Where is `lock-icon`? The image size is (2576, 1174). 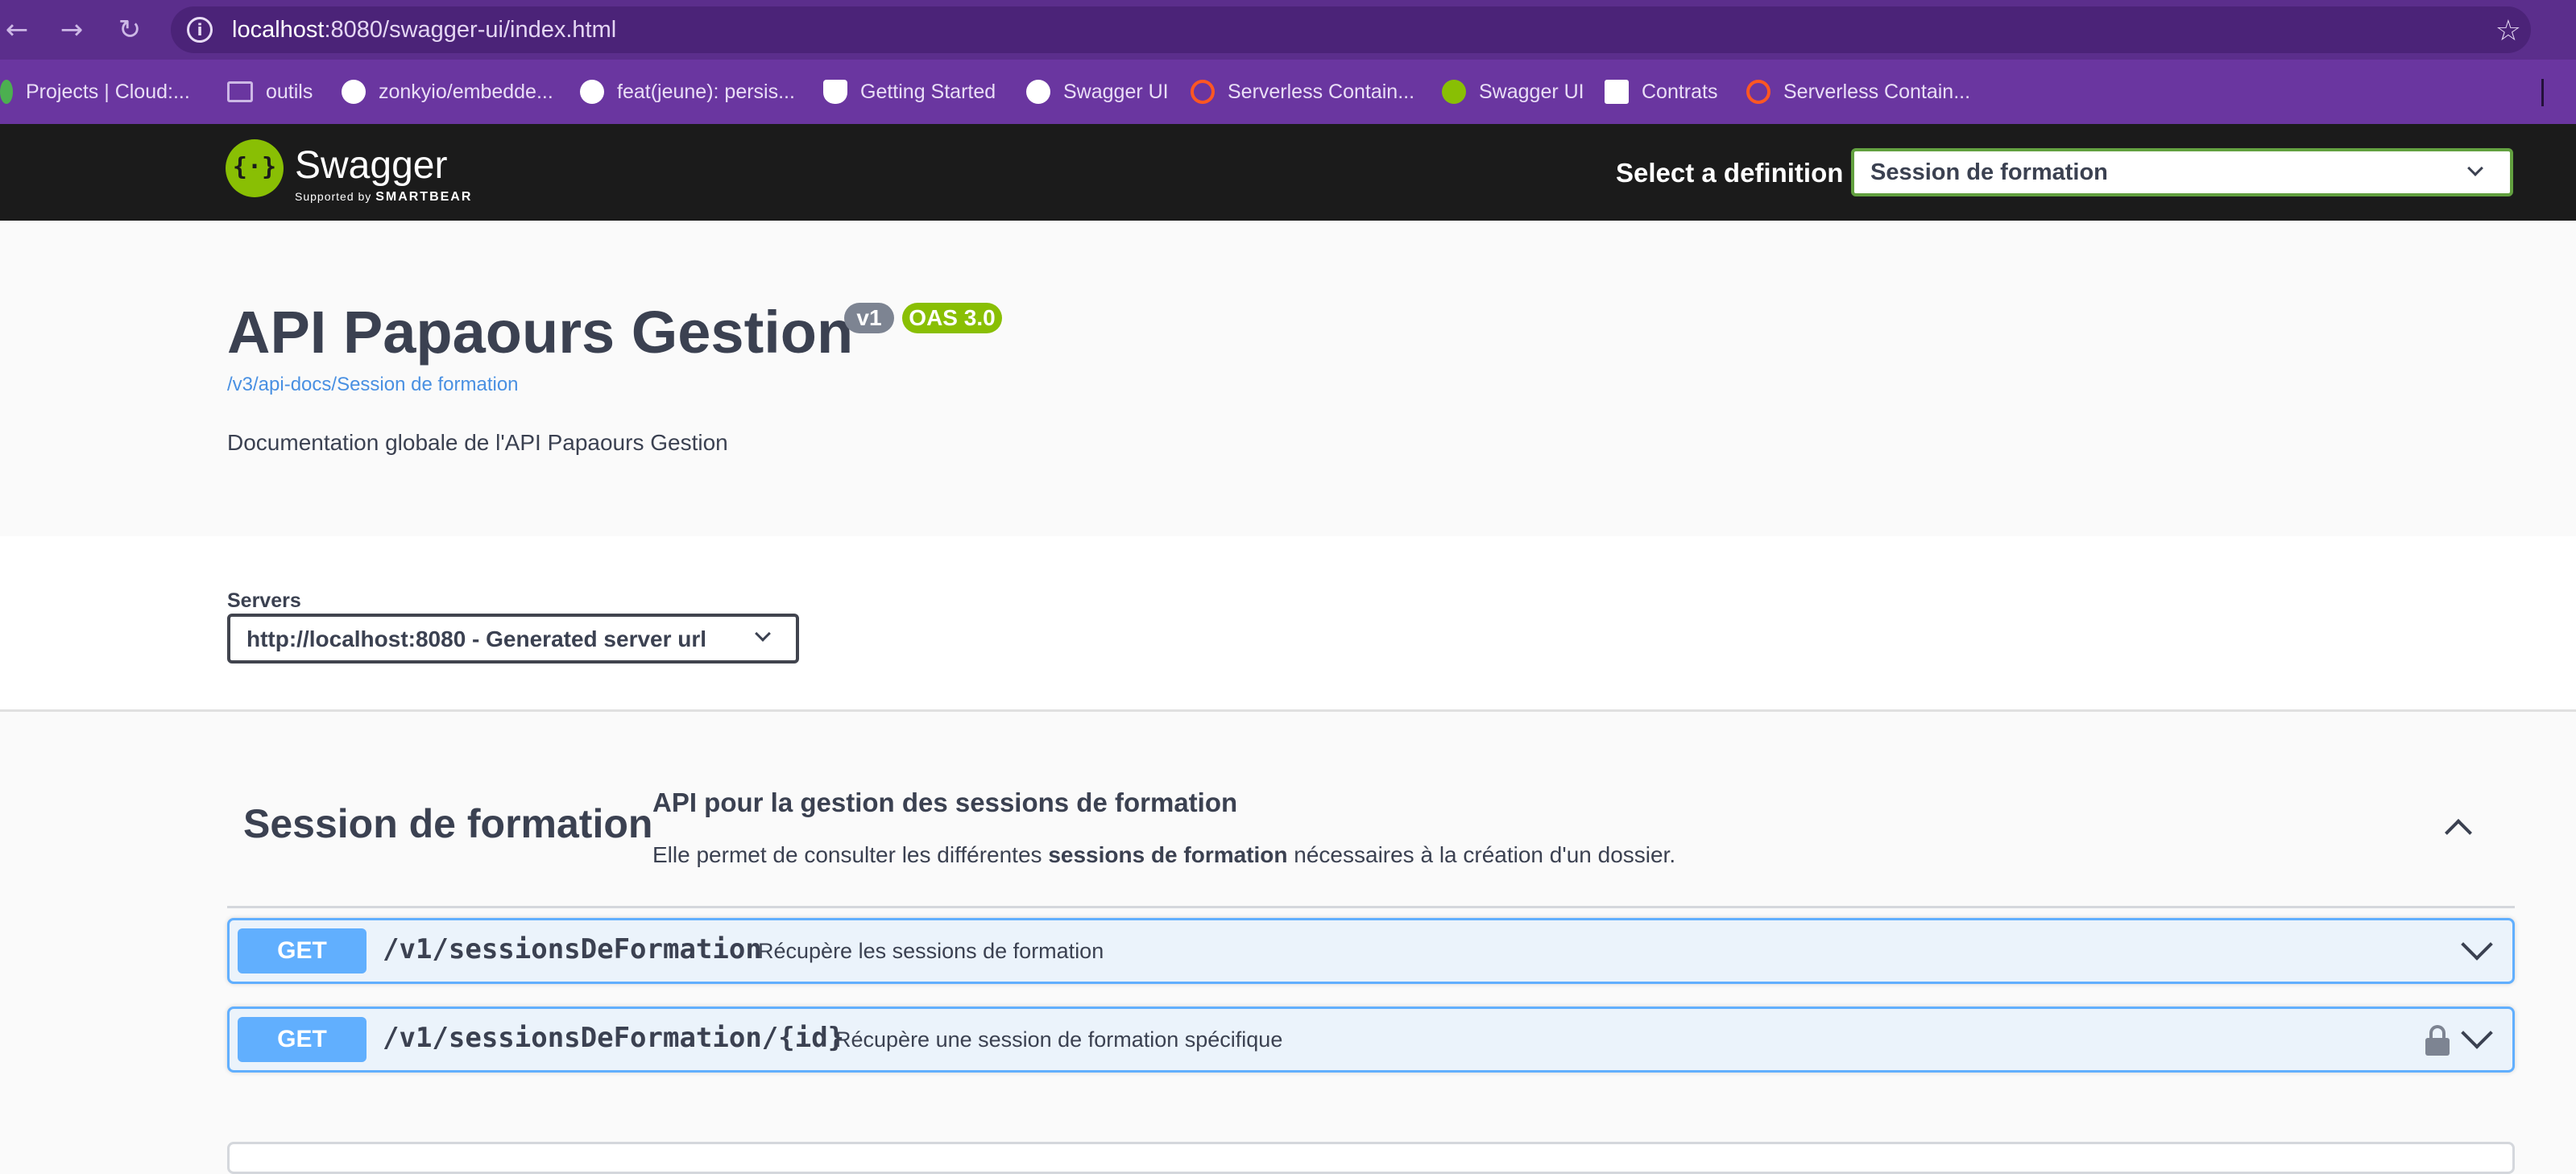
lock-icon is located at coordinates (2437, 1041).